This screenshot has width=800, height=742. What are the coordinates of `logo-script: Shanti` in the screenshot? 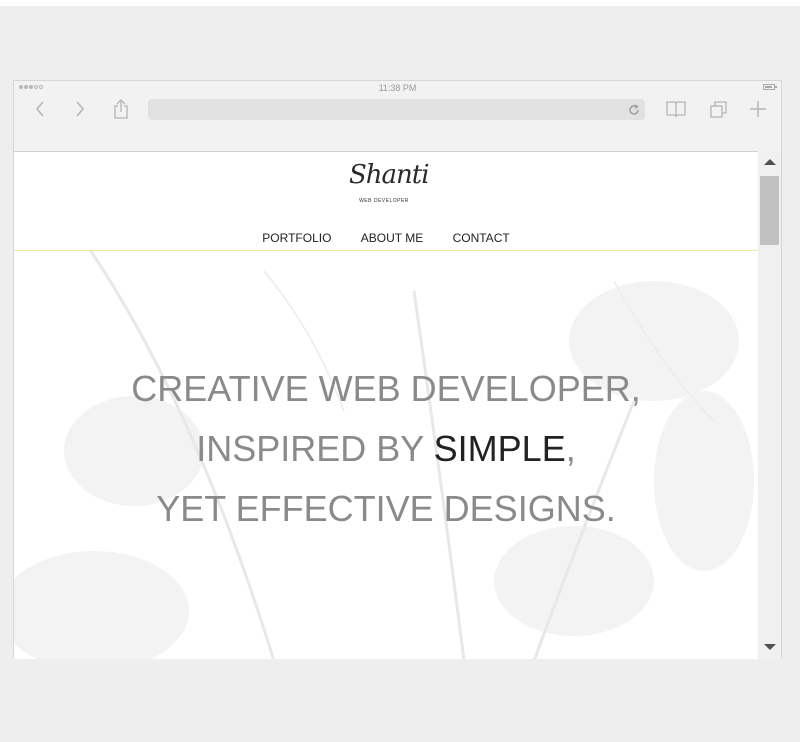 It's located at (389, 175).